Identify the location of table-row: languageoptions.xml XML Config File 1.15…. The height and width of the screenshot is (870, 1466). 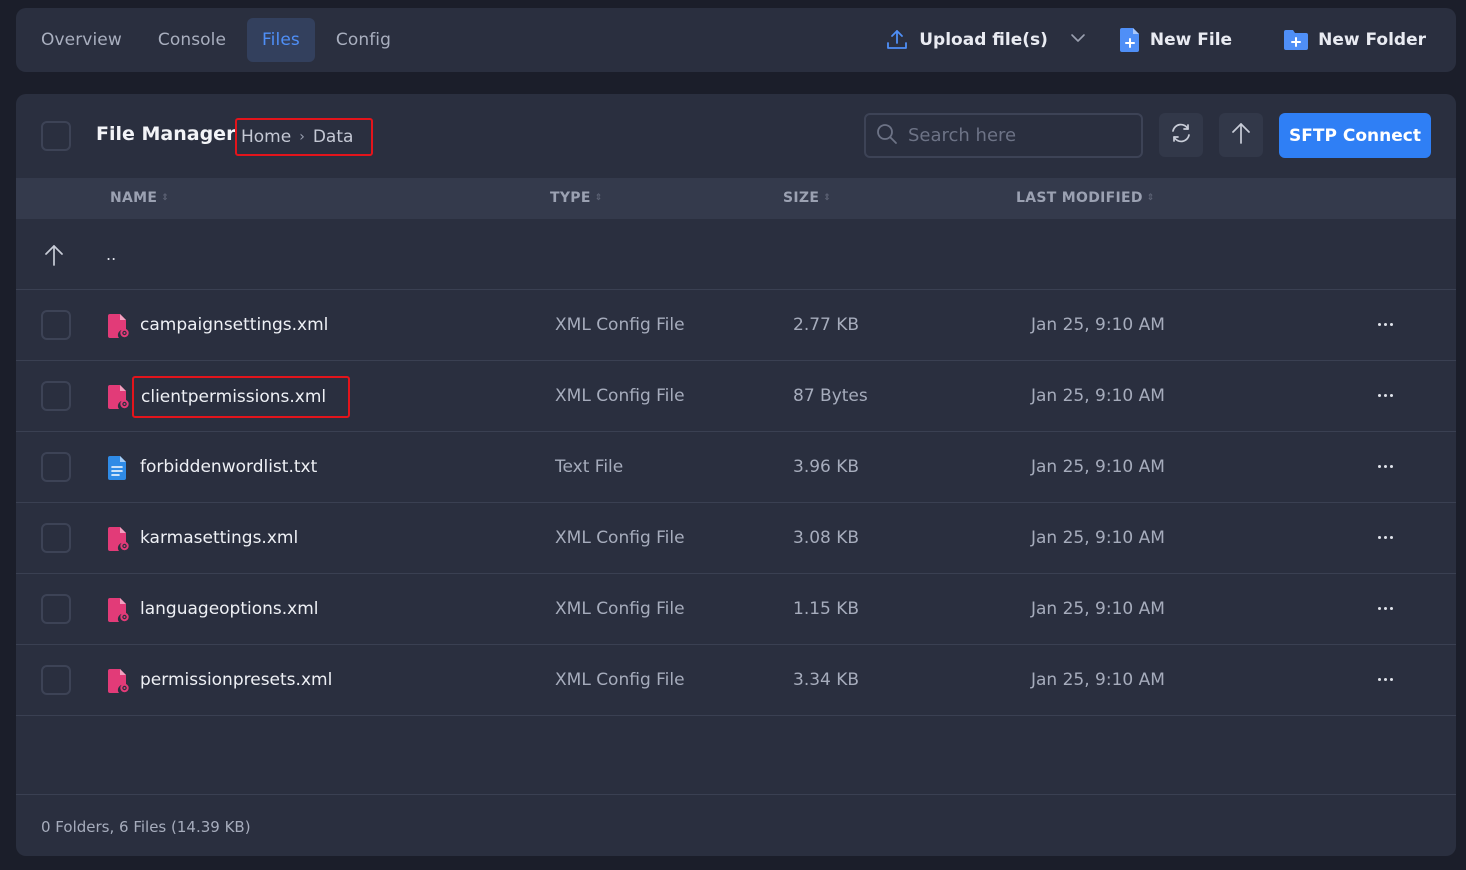
(736, 609).